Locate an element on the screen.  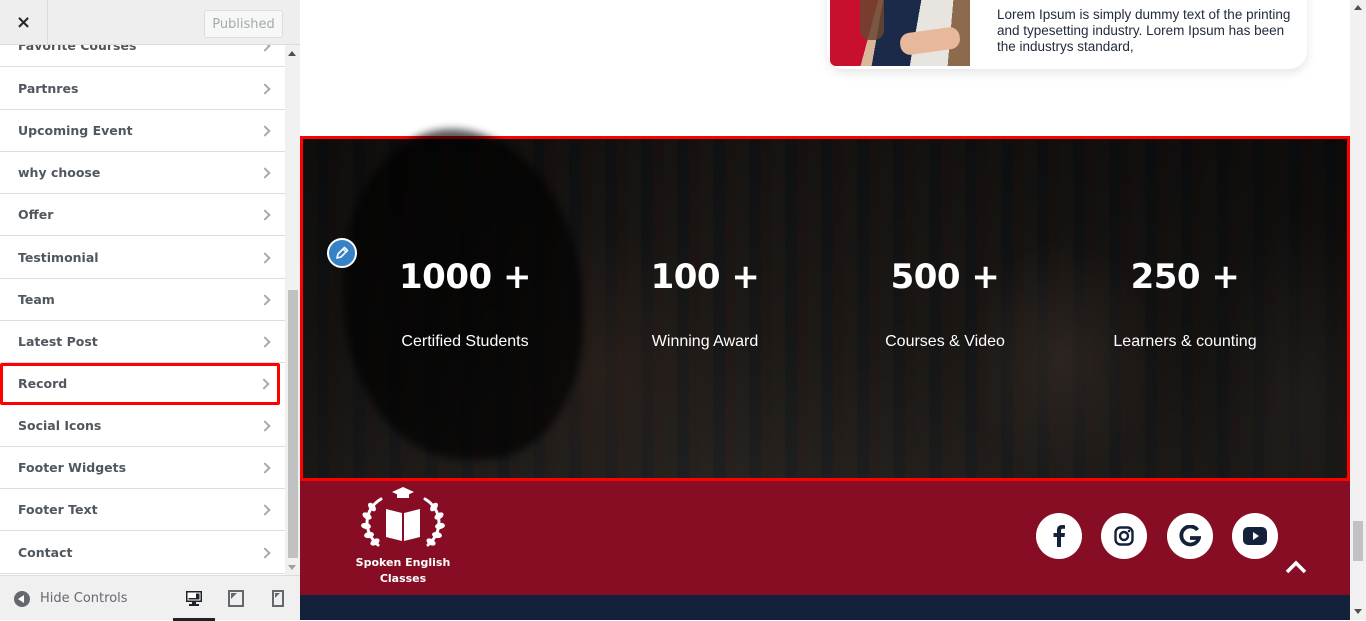
hide-controls-button: Hide Controls is located at coordinates (71, 598).